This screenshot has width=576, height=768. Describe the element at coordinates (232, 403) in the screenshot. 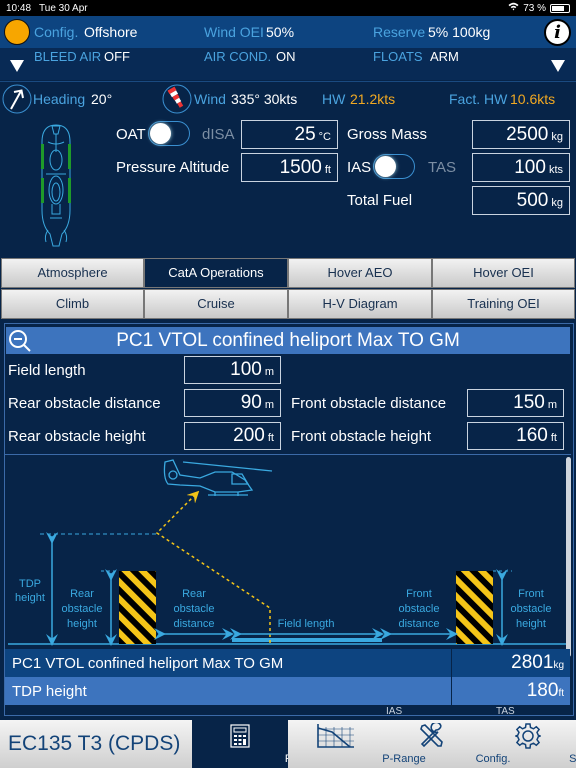

I see `rear-obstacle-distance-input: 90 m` at that location.